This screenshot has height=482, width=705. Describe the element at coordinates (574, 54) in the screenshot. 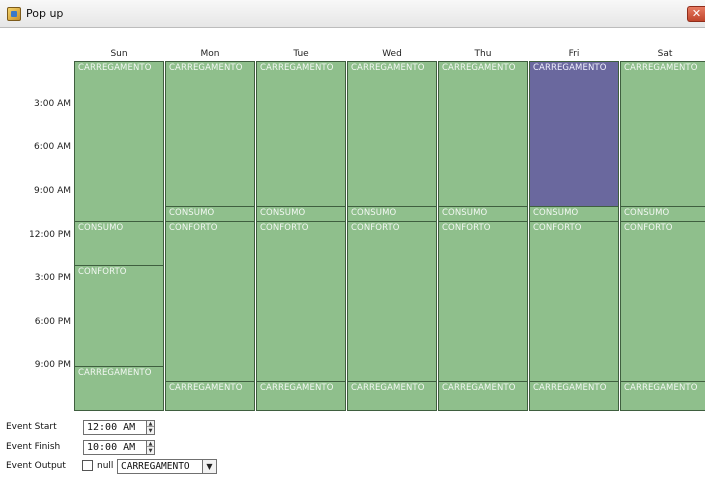

I see `day-header-fri: Fri` at that location.